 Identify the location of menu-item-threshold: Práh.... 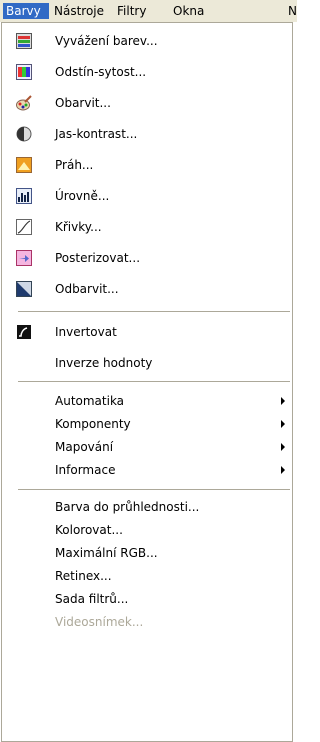
(147, 165).